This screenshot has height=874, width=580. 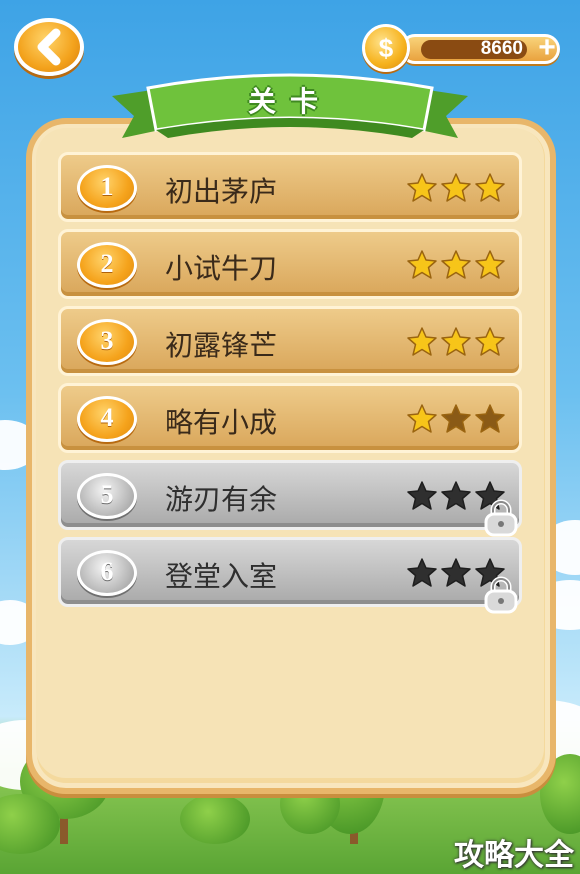 What do you see at coordinates (547, 48) in the screenshot?
I see `add-coins-button: +` at bounding box center [547, 48].